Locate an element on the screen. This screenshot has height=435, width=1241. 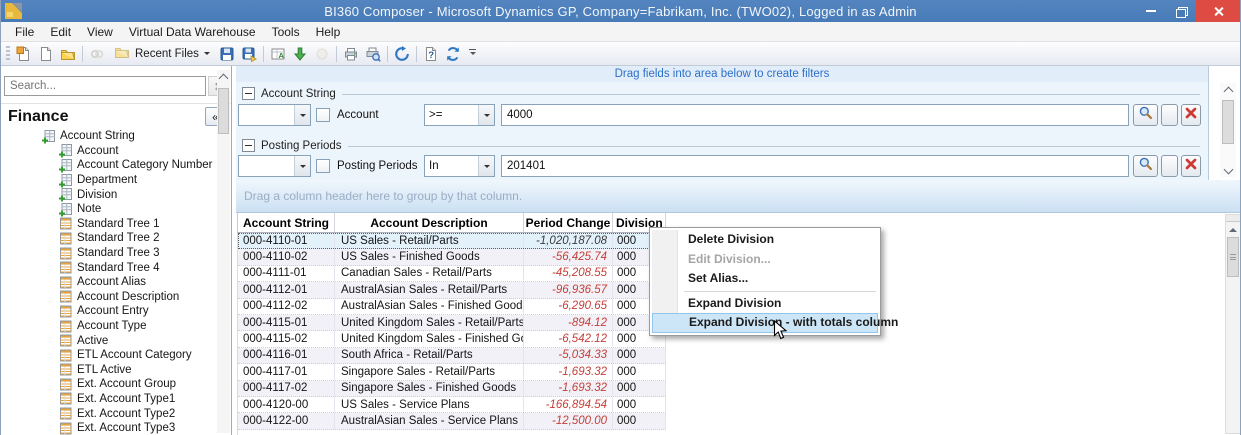
tree-item-standard-tree-1: Standard Tree 1 is located at coordinates (116, 224).